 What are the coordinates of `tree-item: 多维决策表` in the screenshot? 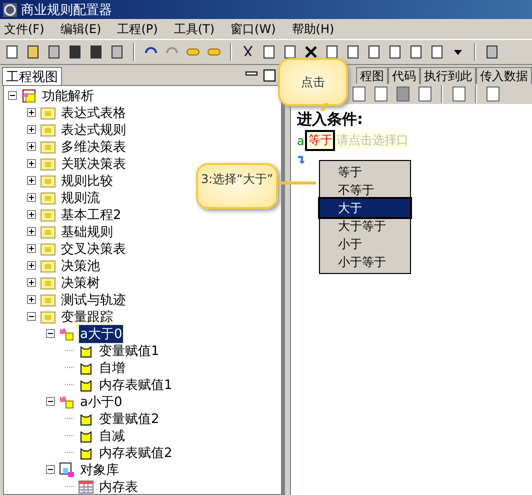 It's located at (93, 147).